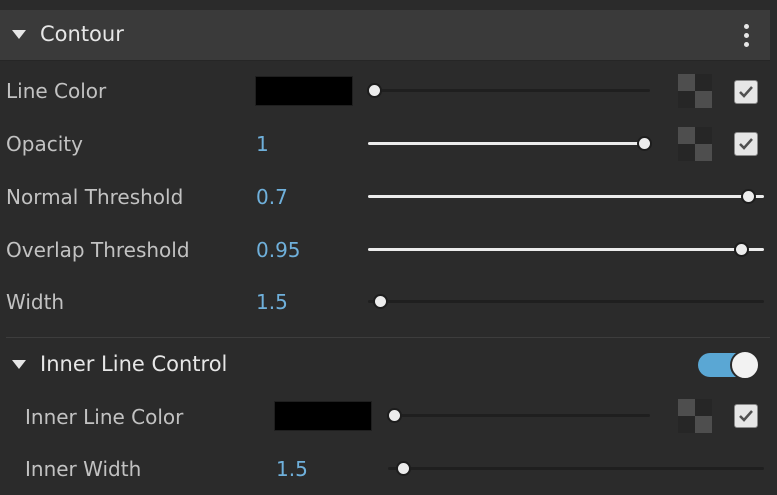  What do you see at coordinates (520, 415) in the screenshot?
I see `inner-line-color-slider-track` at bounding box center [520, 415].